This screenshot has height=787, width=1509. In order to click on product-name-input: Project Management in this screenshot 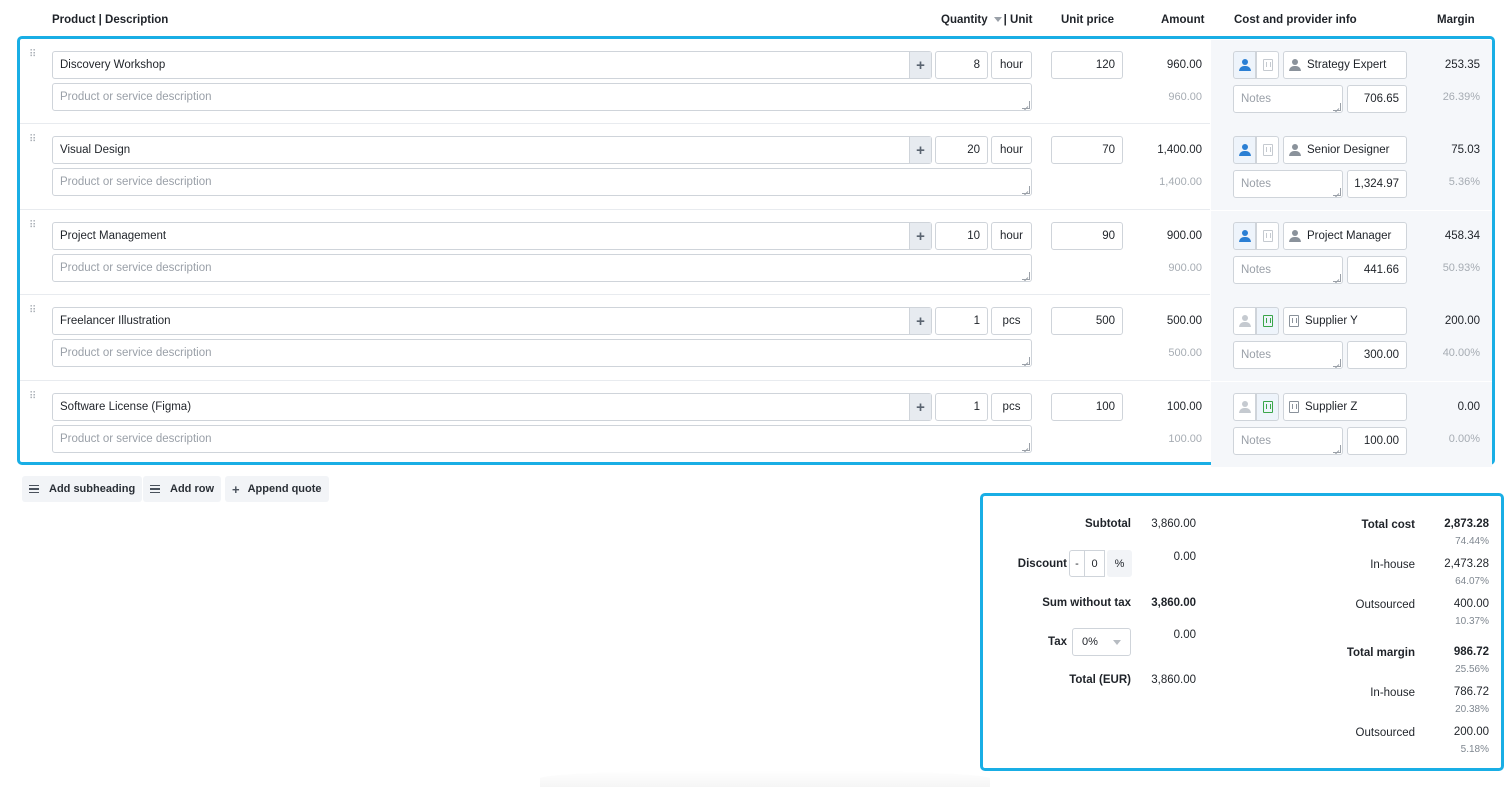, I will do `click(492, 236)`.